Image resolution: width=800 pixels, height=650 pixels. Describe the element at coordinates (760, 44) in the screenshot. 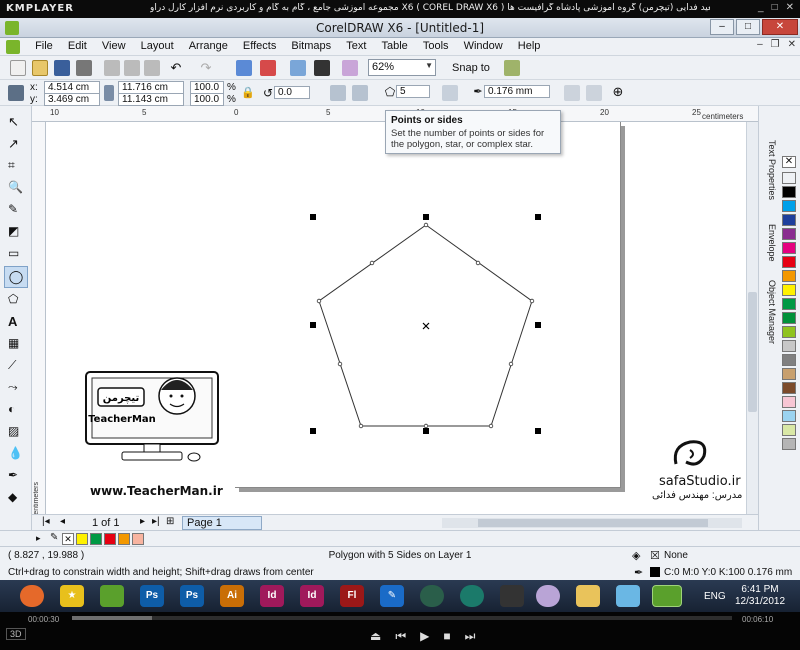

I see `doc-minimize-icon: –` at that location.